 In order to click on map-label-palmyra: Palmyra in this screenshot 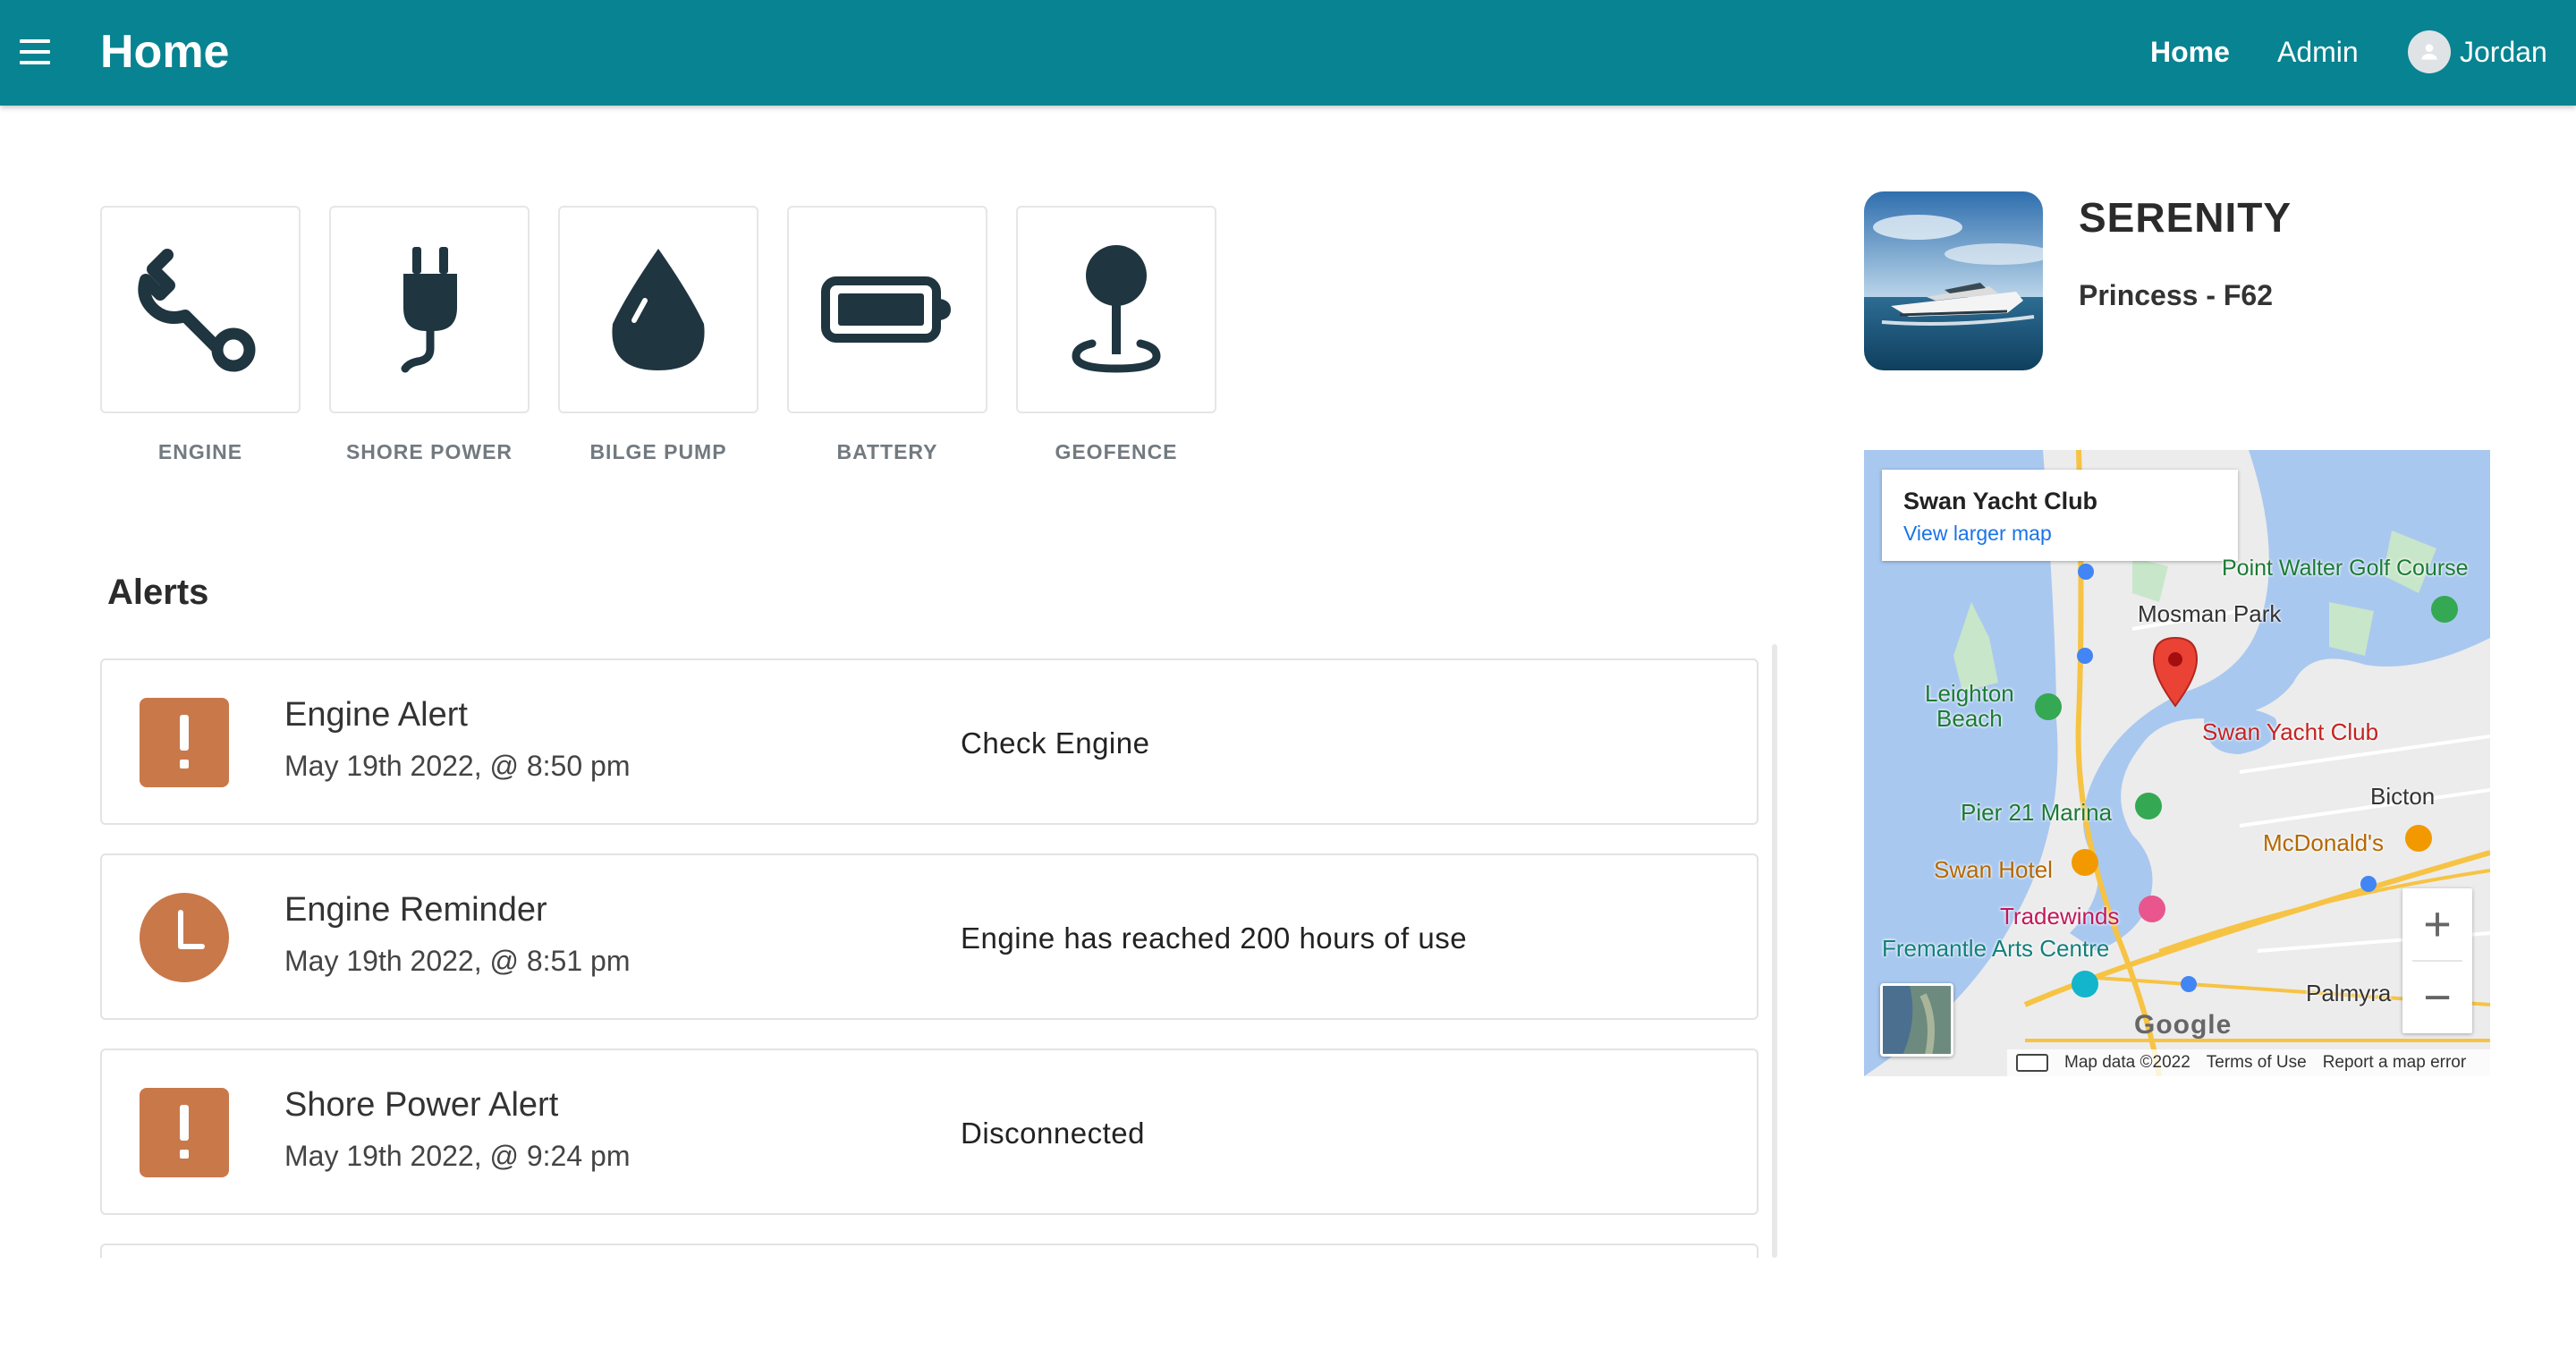, I will do `click(2349, 993)`.